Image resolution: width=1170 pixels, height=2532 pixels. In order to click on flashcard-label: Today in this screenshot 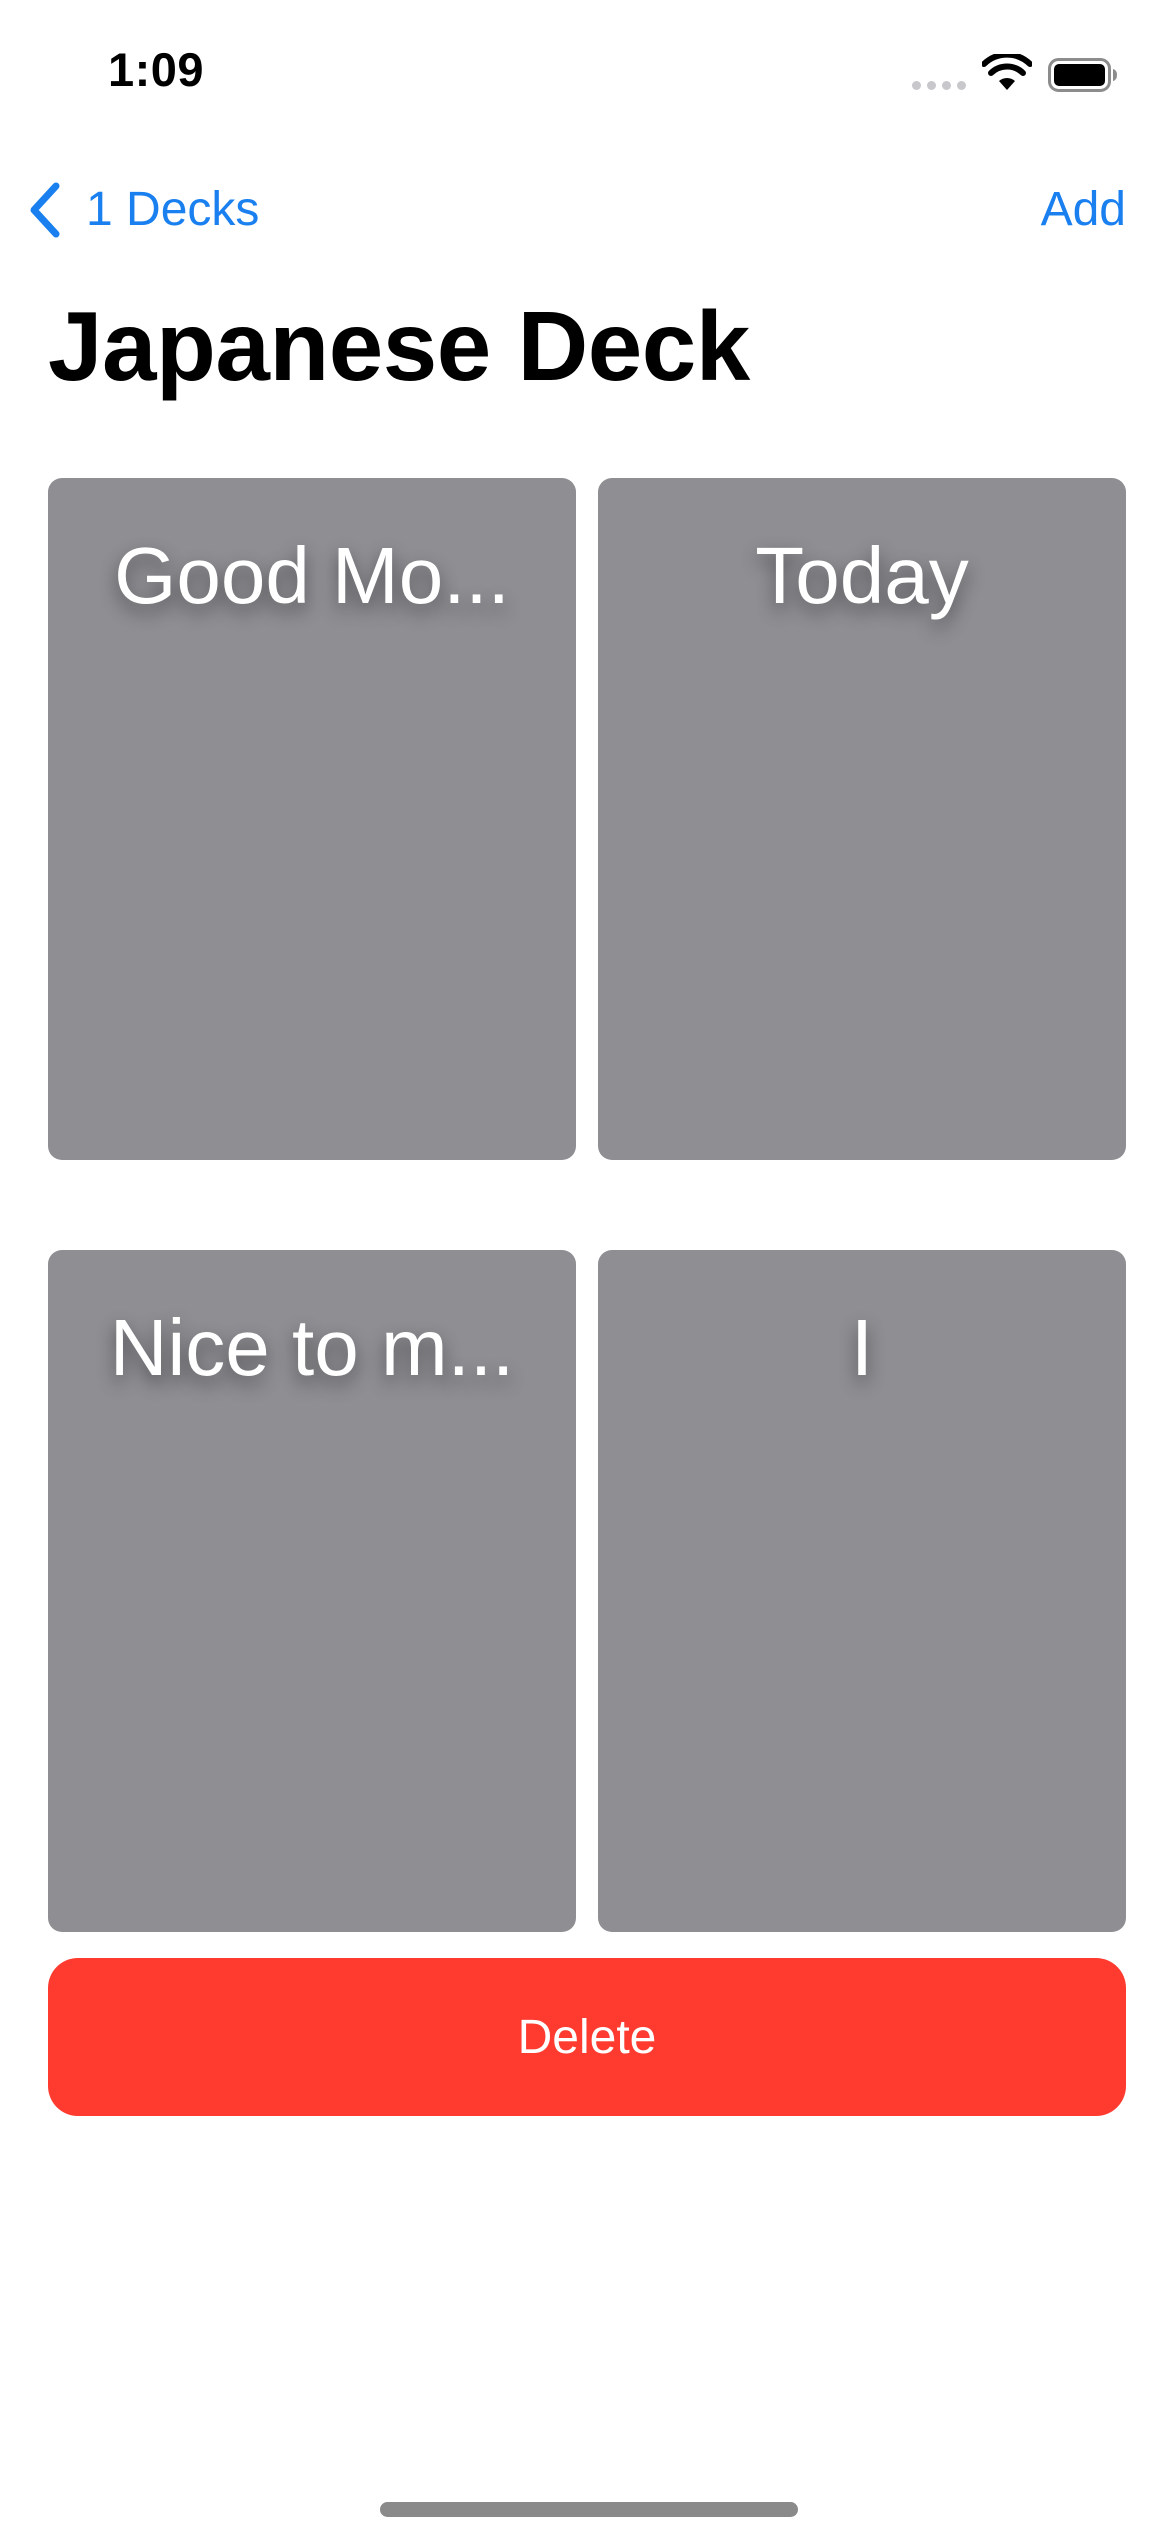, I will do `click(862, 575)`.